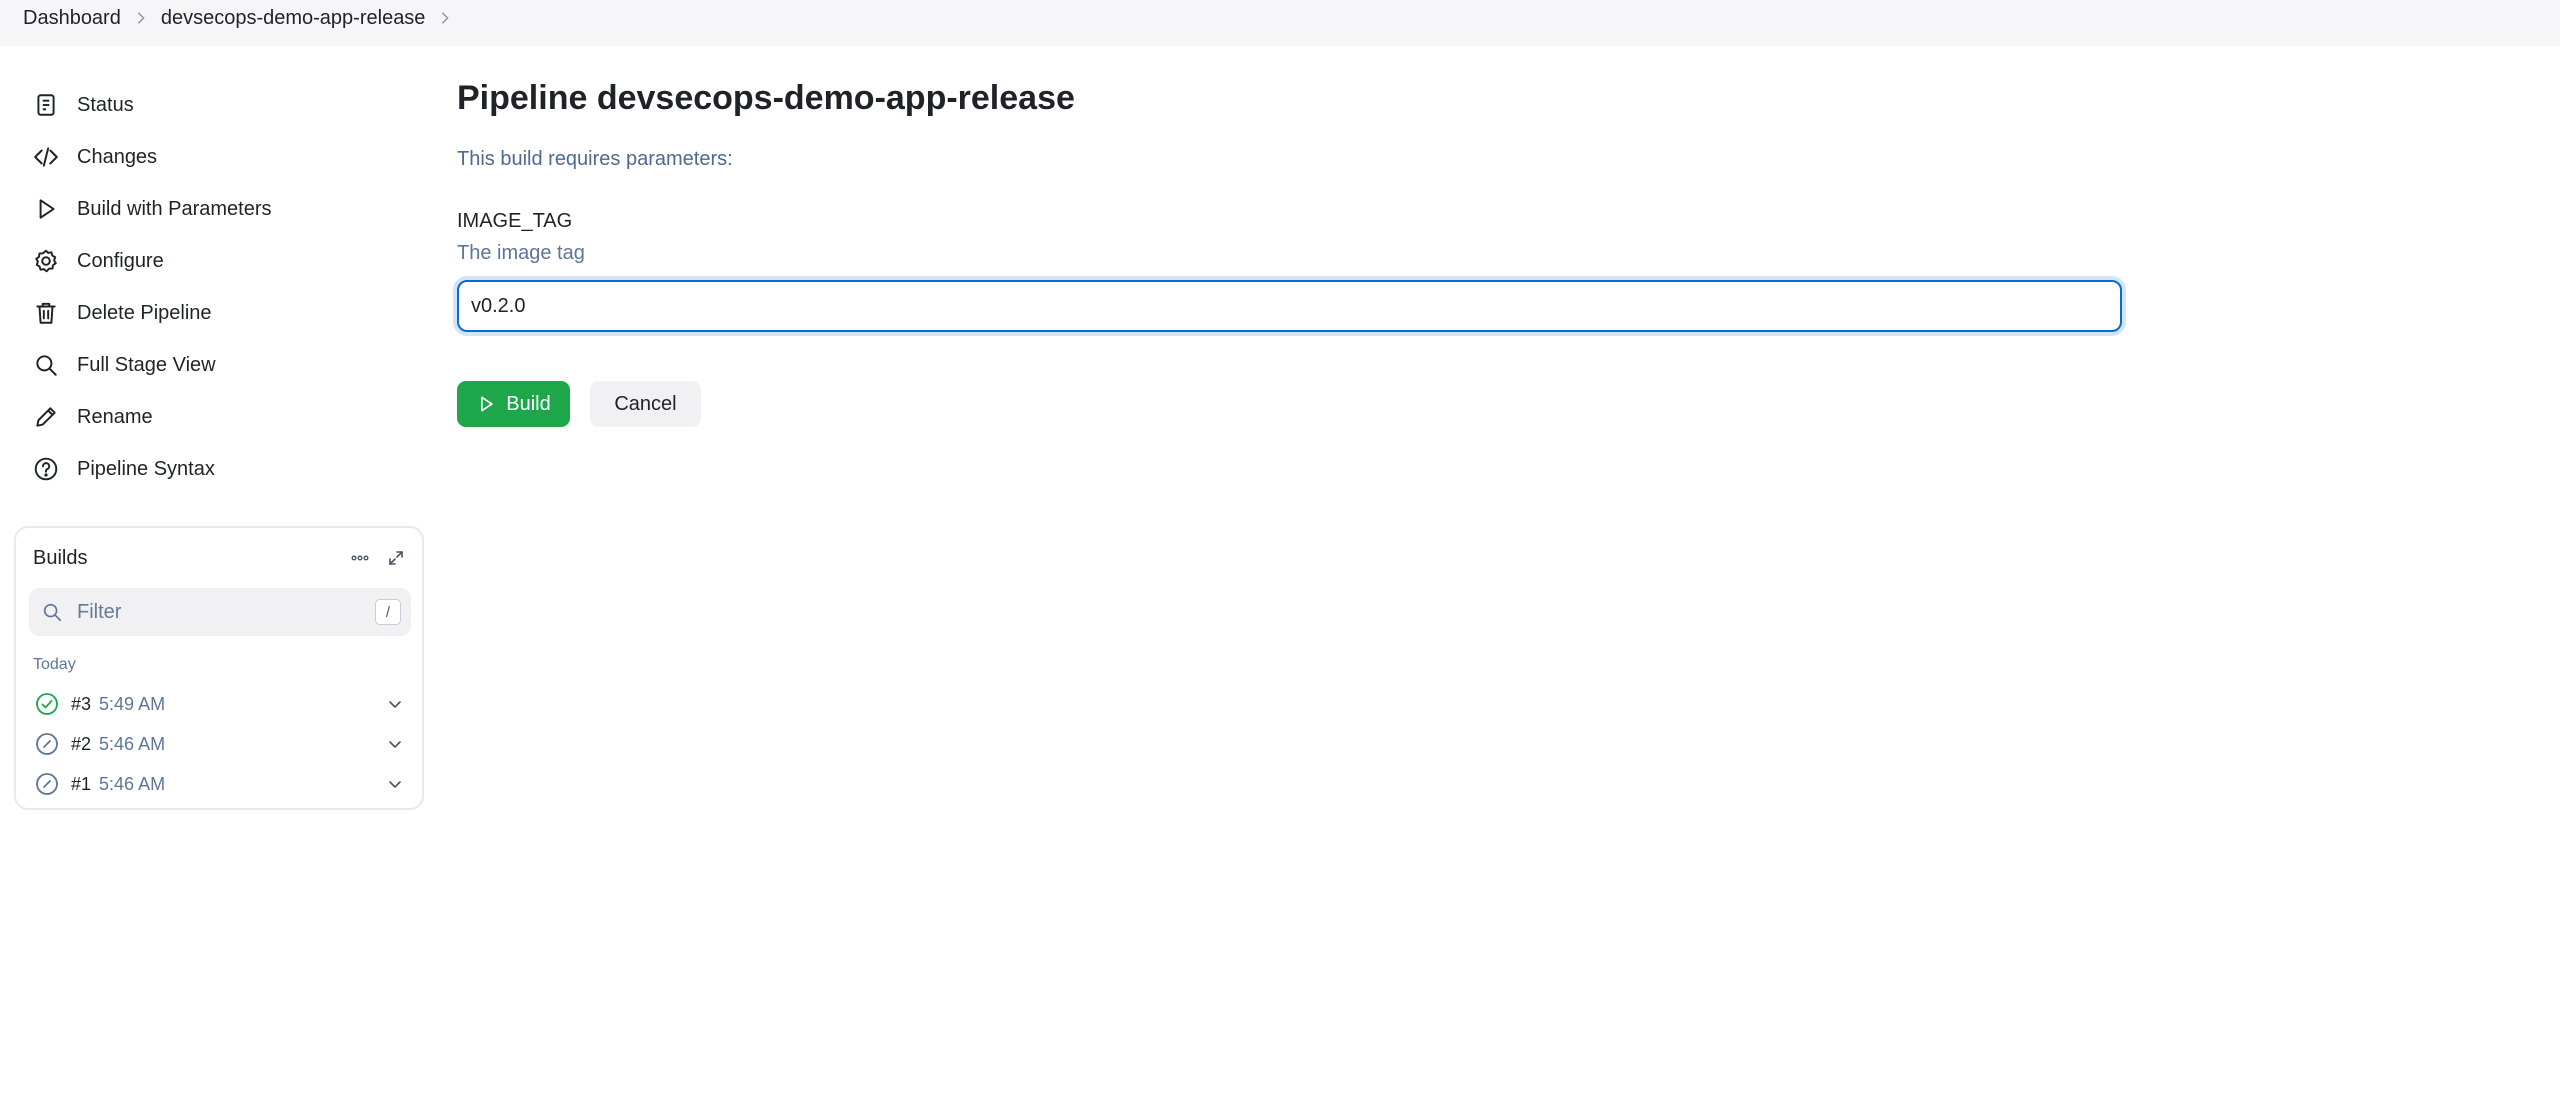 This screenshot has width=2560, height=1113. Describe the element at coordinates (46, 261) in the screenshot. I see `gear-icon` at that location.